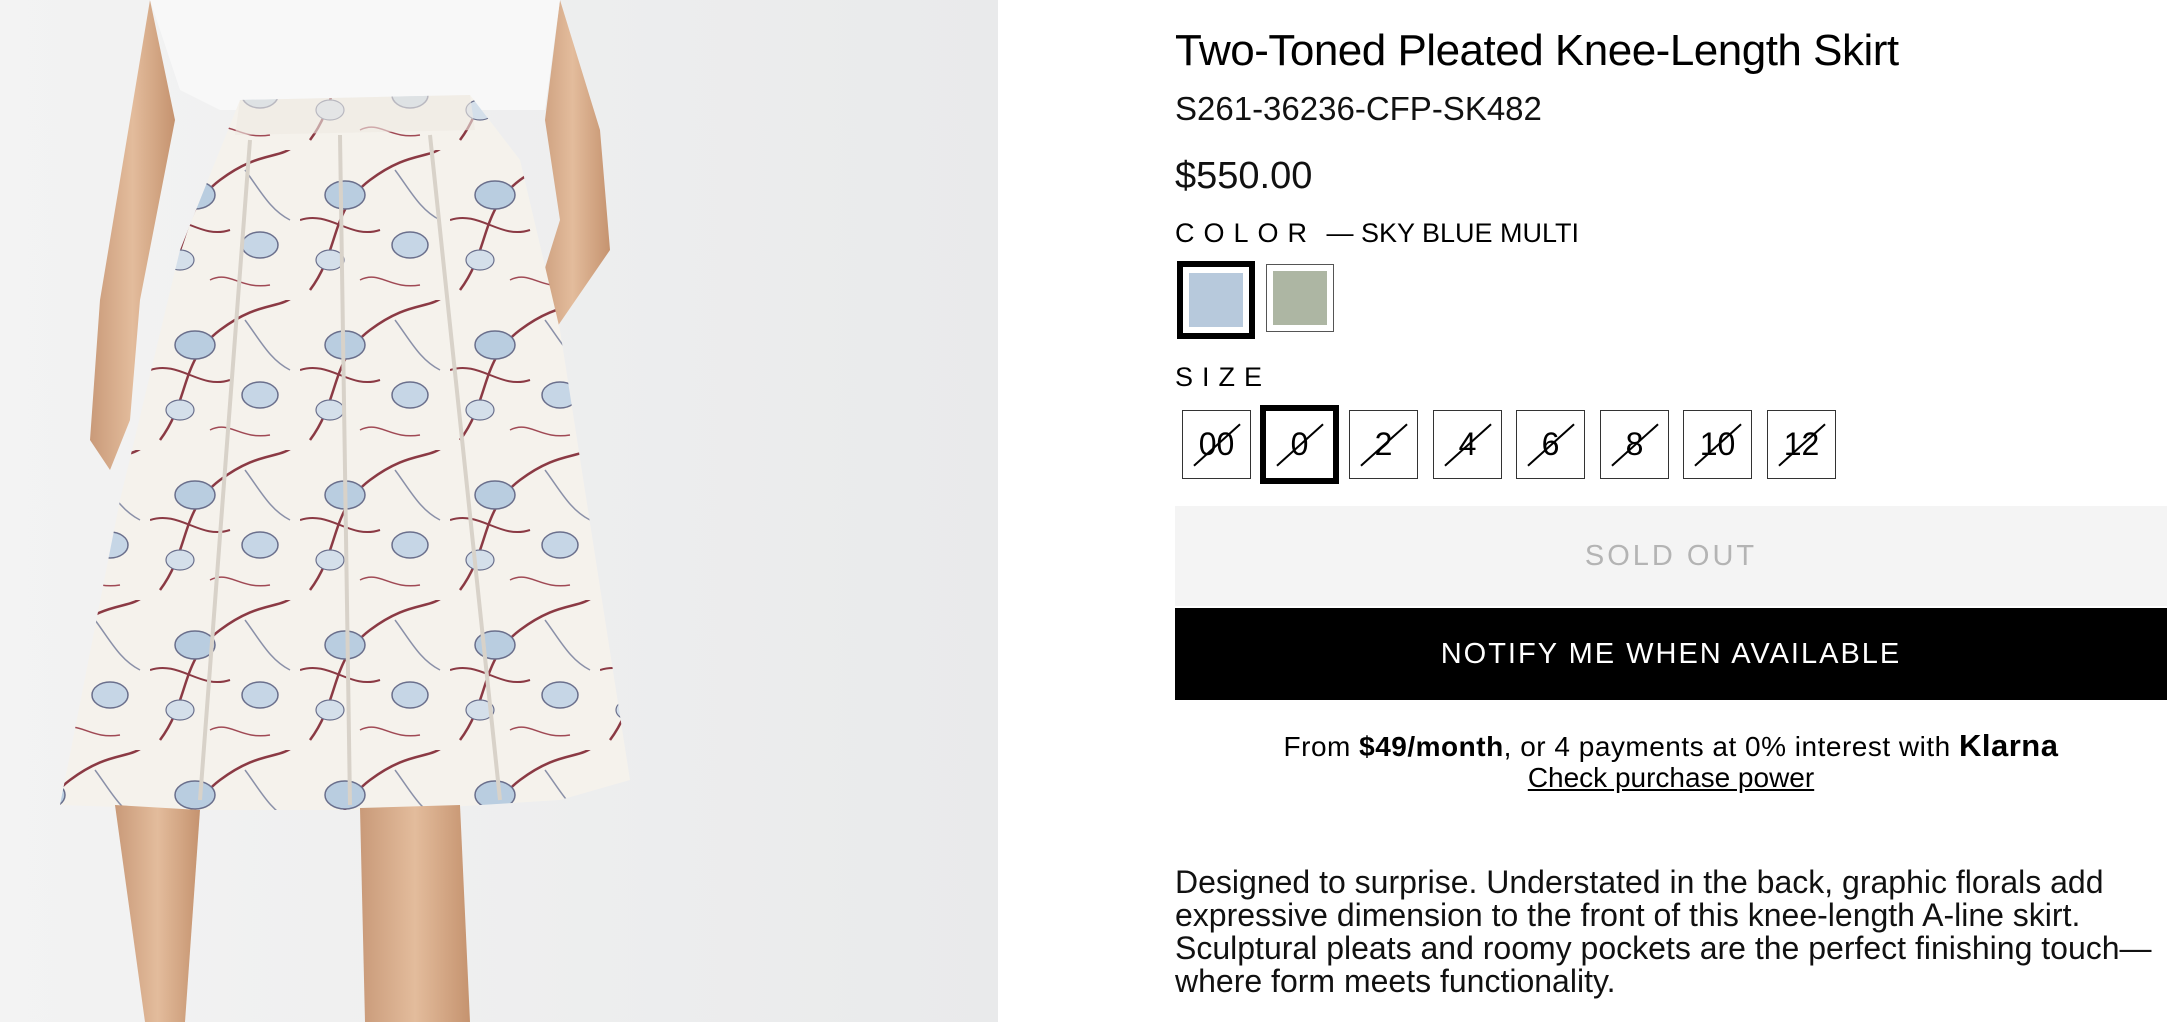 The height and width of the screenshot is (1022, 2184). I want to click on klarna-logo: Klarna, so click(2008, 745).